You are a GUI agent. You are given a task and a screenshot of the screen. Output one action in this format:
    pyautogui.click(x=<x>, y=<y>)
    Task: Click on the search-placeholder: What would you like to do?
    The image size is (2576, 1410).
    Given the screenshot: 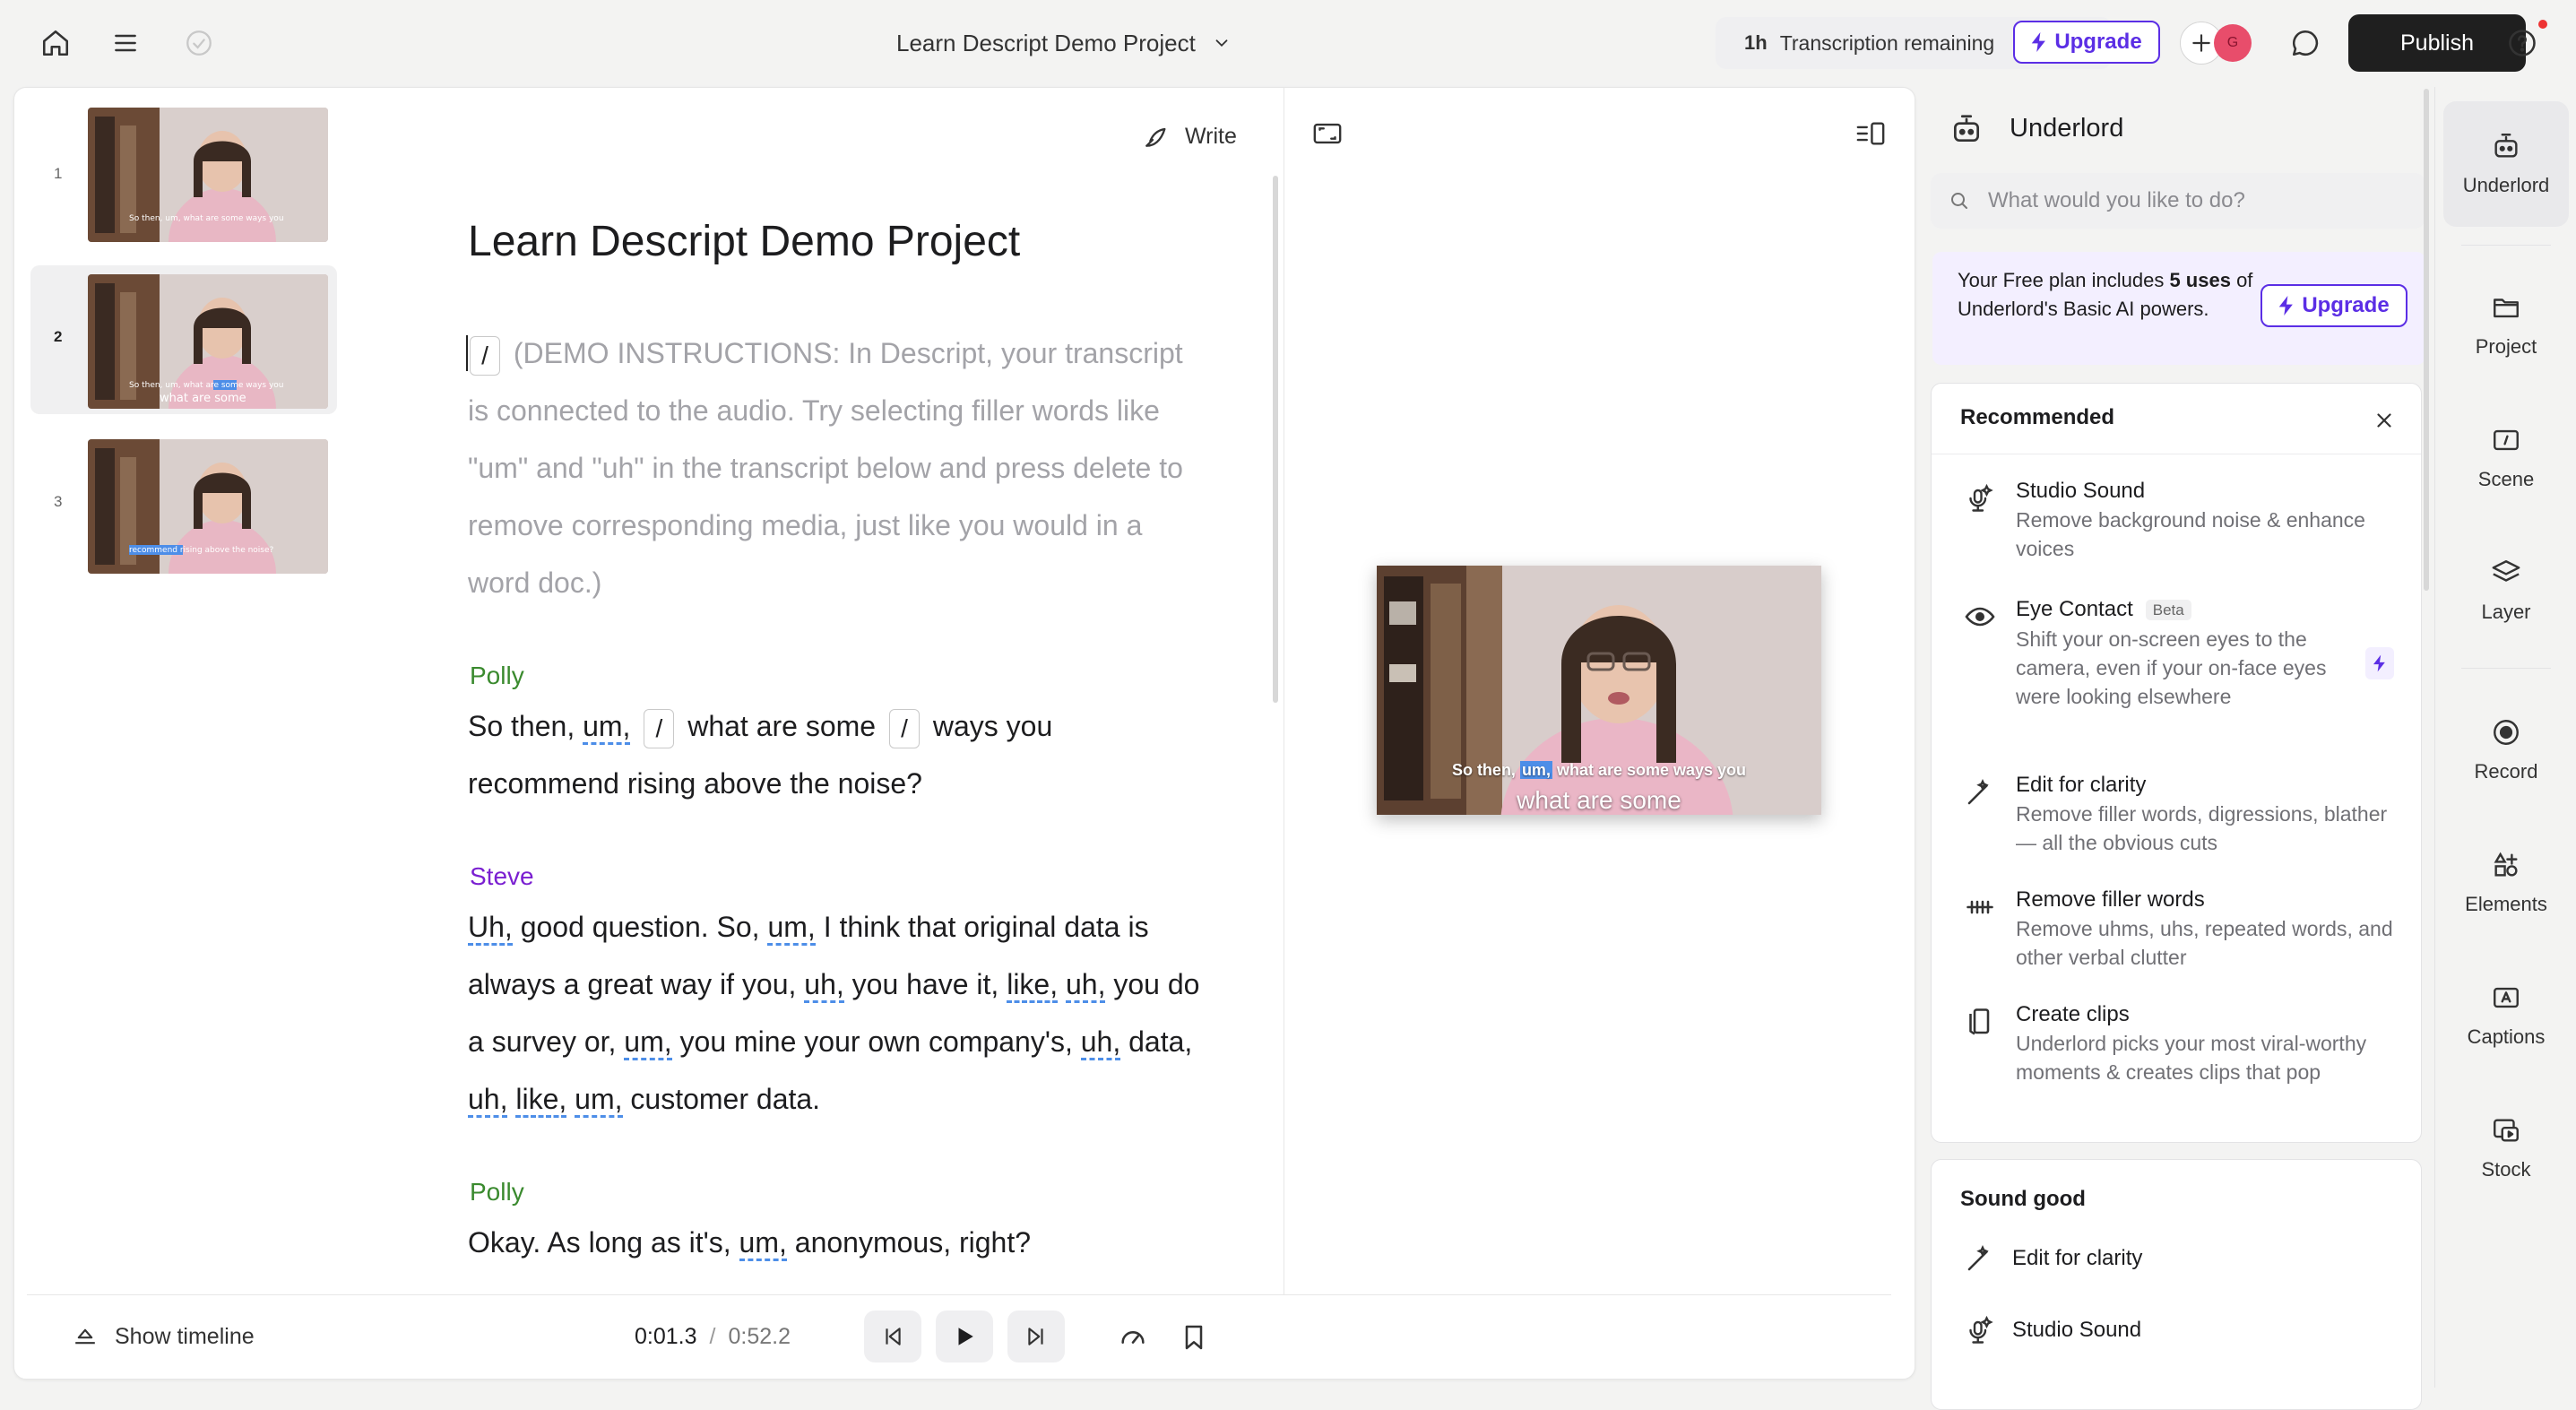 What is the action you would take?
    pyautogui.click(x=2116, y=200)
    